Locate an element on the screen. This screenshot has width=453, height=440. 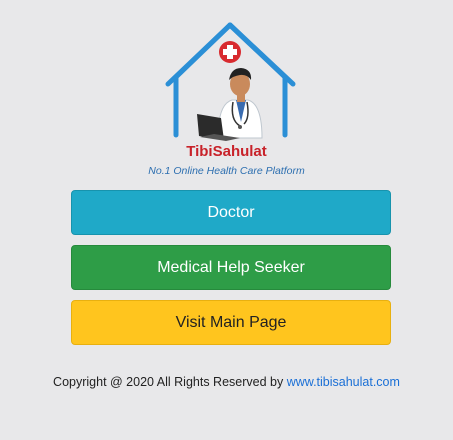
doctor-illustration is located at coordinates (230, 104).